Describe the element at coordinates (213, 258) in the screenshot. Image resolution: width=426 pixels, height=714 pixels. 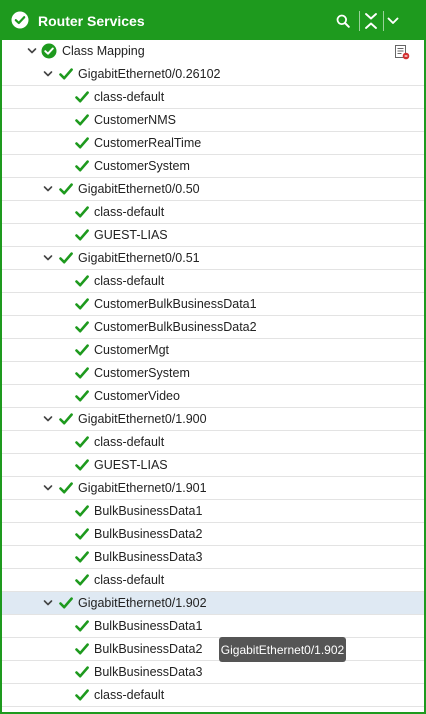
I see `tree-group-row: GigabitEthernet0/0.51` at that location.